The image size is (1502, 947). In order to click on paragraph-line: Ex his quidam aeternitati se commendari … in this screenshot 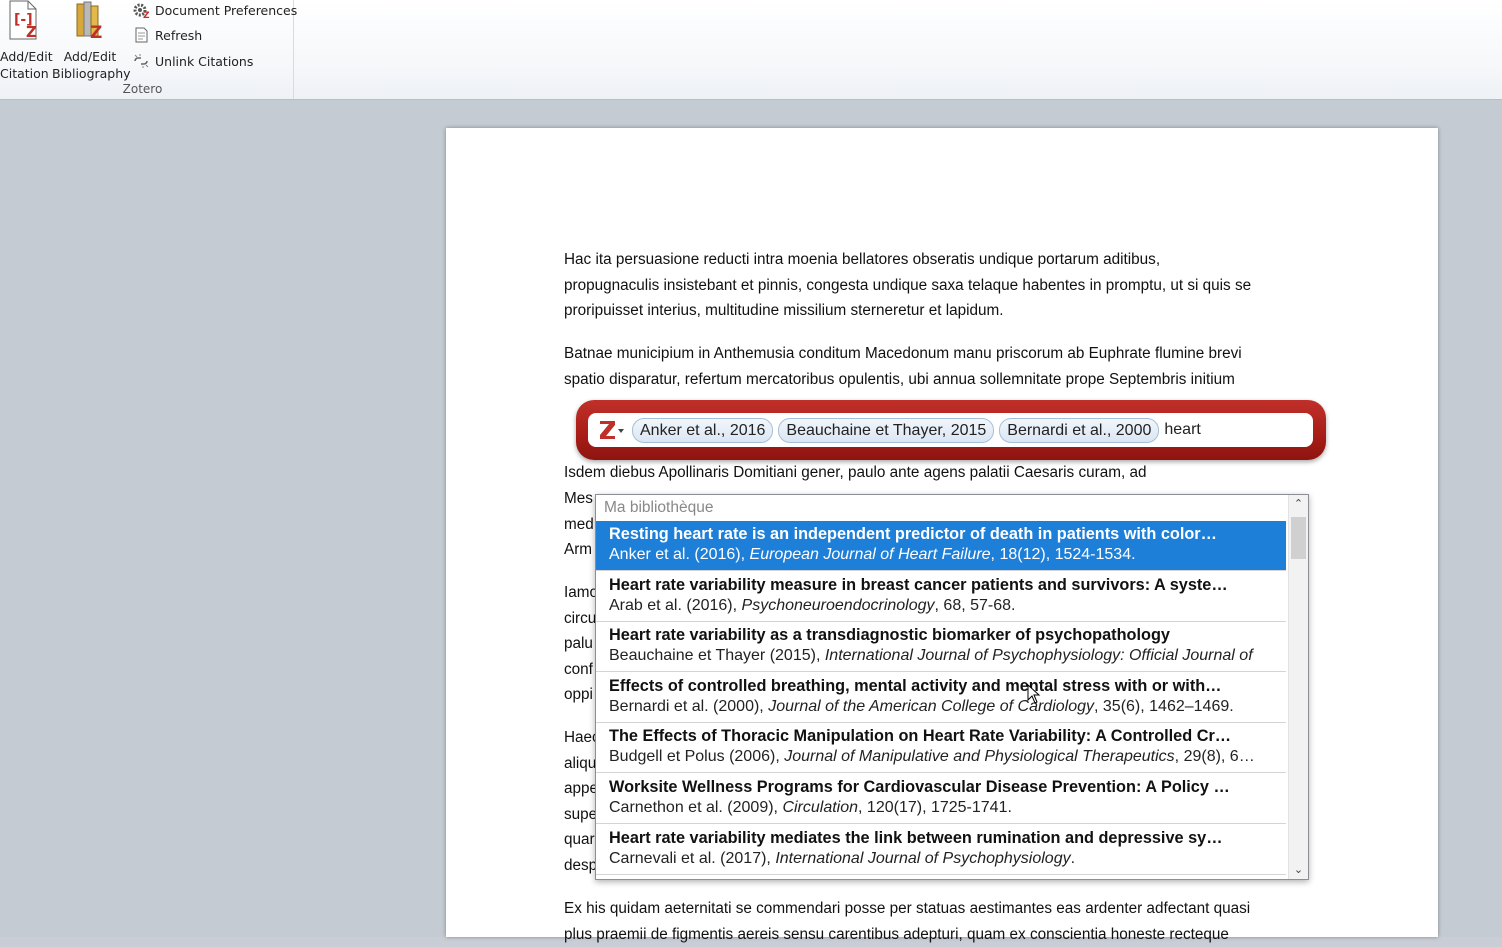, I will do `click(941, 909)`.